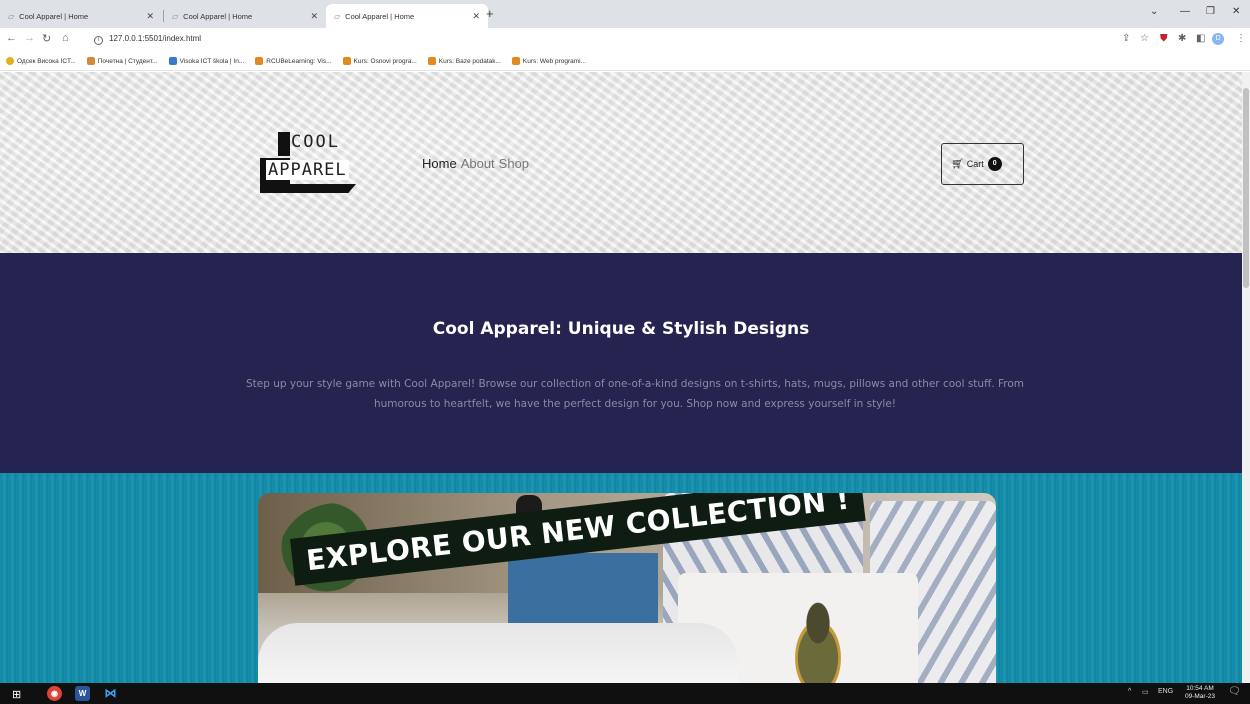  What do you see at coordinates (98, 40) in the screenshot?
I see `site-info-icon: i` at bounding box center [98, 40].